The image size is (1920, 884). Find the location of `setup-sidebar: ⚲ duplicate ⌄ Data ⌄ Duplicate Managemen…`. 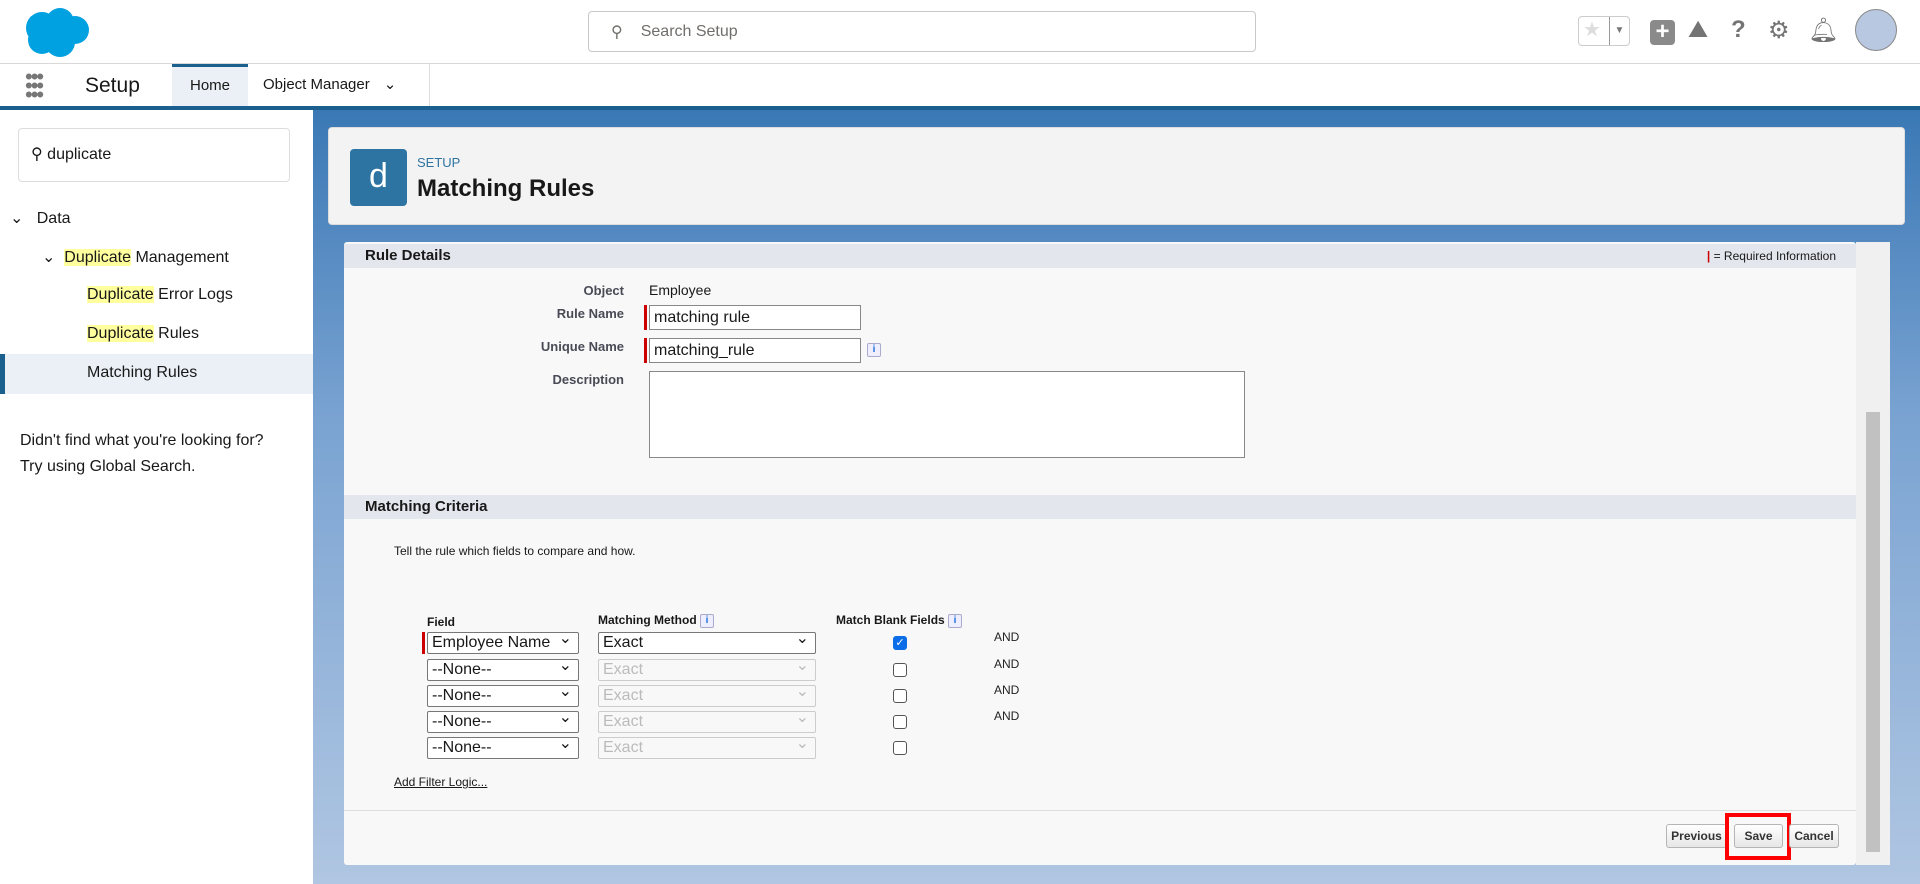

setup-sidebar: ⚲ duplicate ⌄ Data ⌄ Duplicate Managemen… is located at coordinates (156, 497).